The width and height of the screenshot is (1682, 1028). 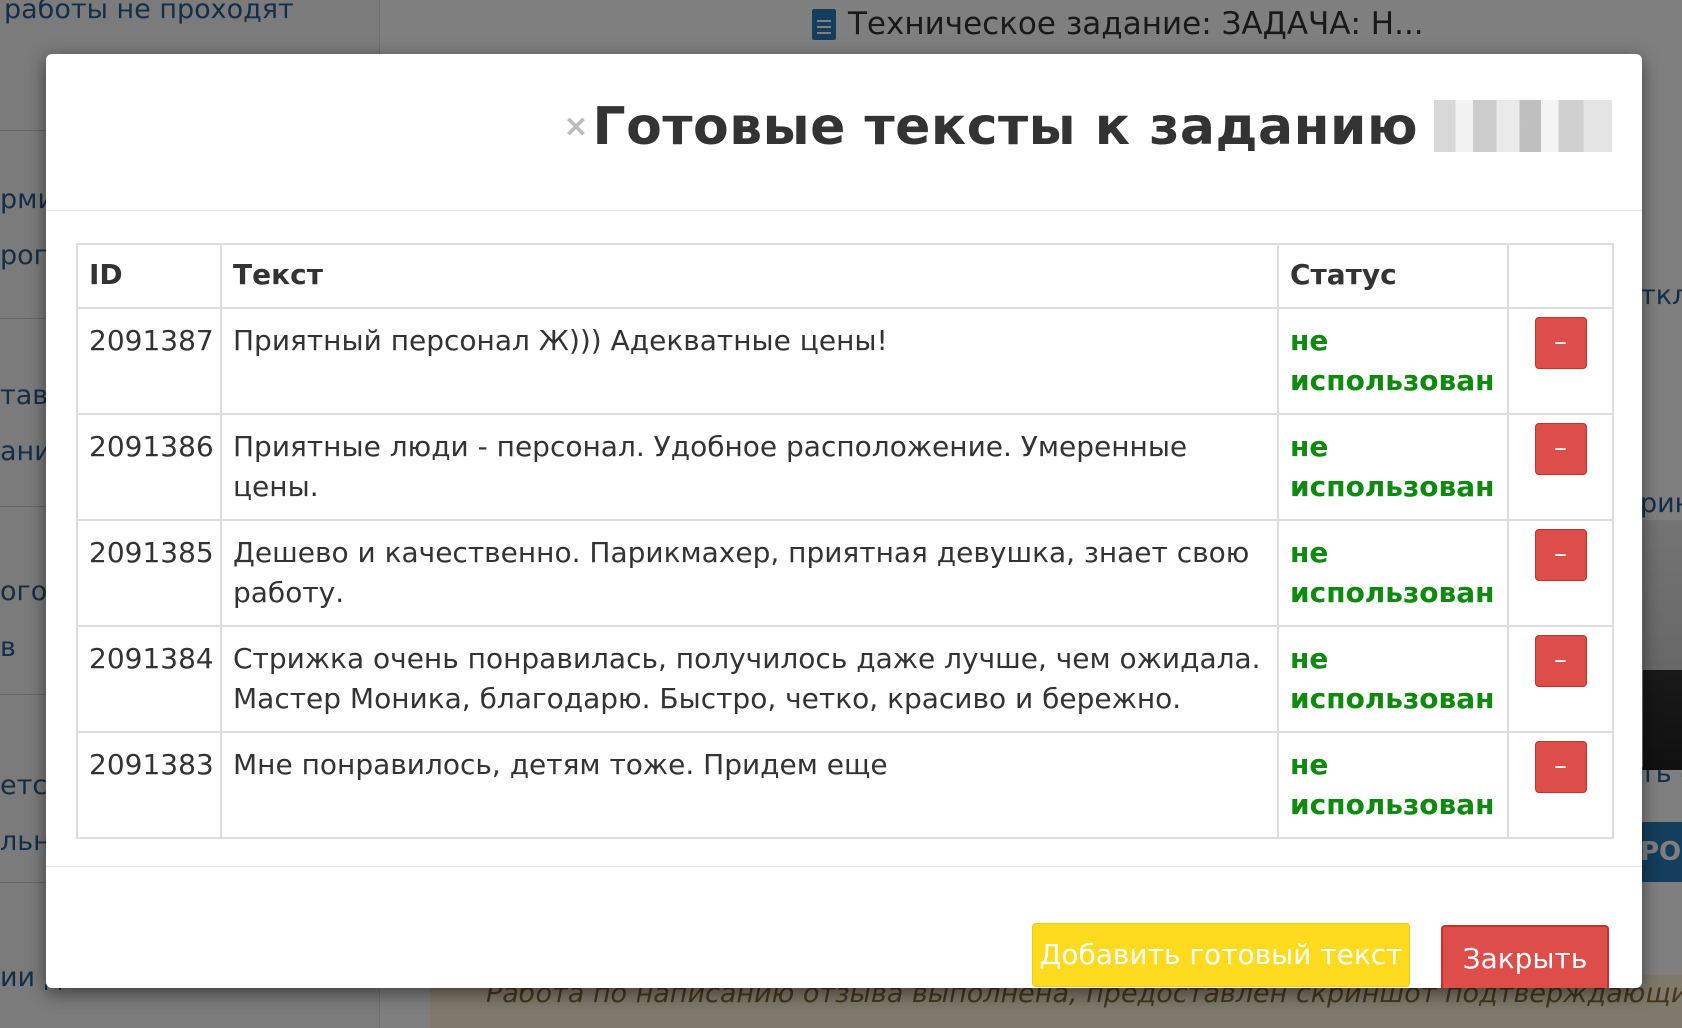 I want to click on table-header-row: ID Текст Статус, so click(x=845, y=276).